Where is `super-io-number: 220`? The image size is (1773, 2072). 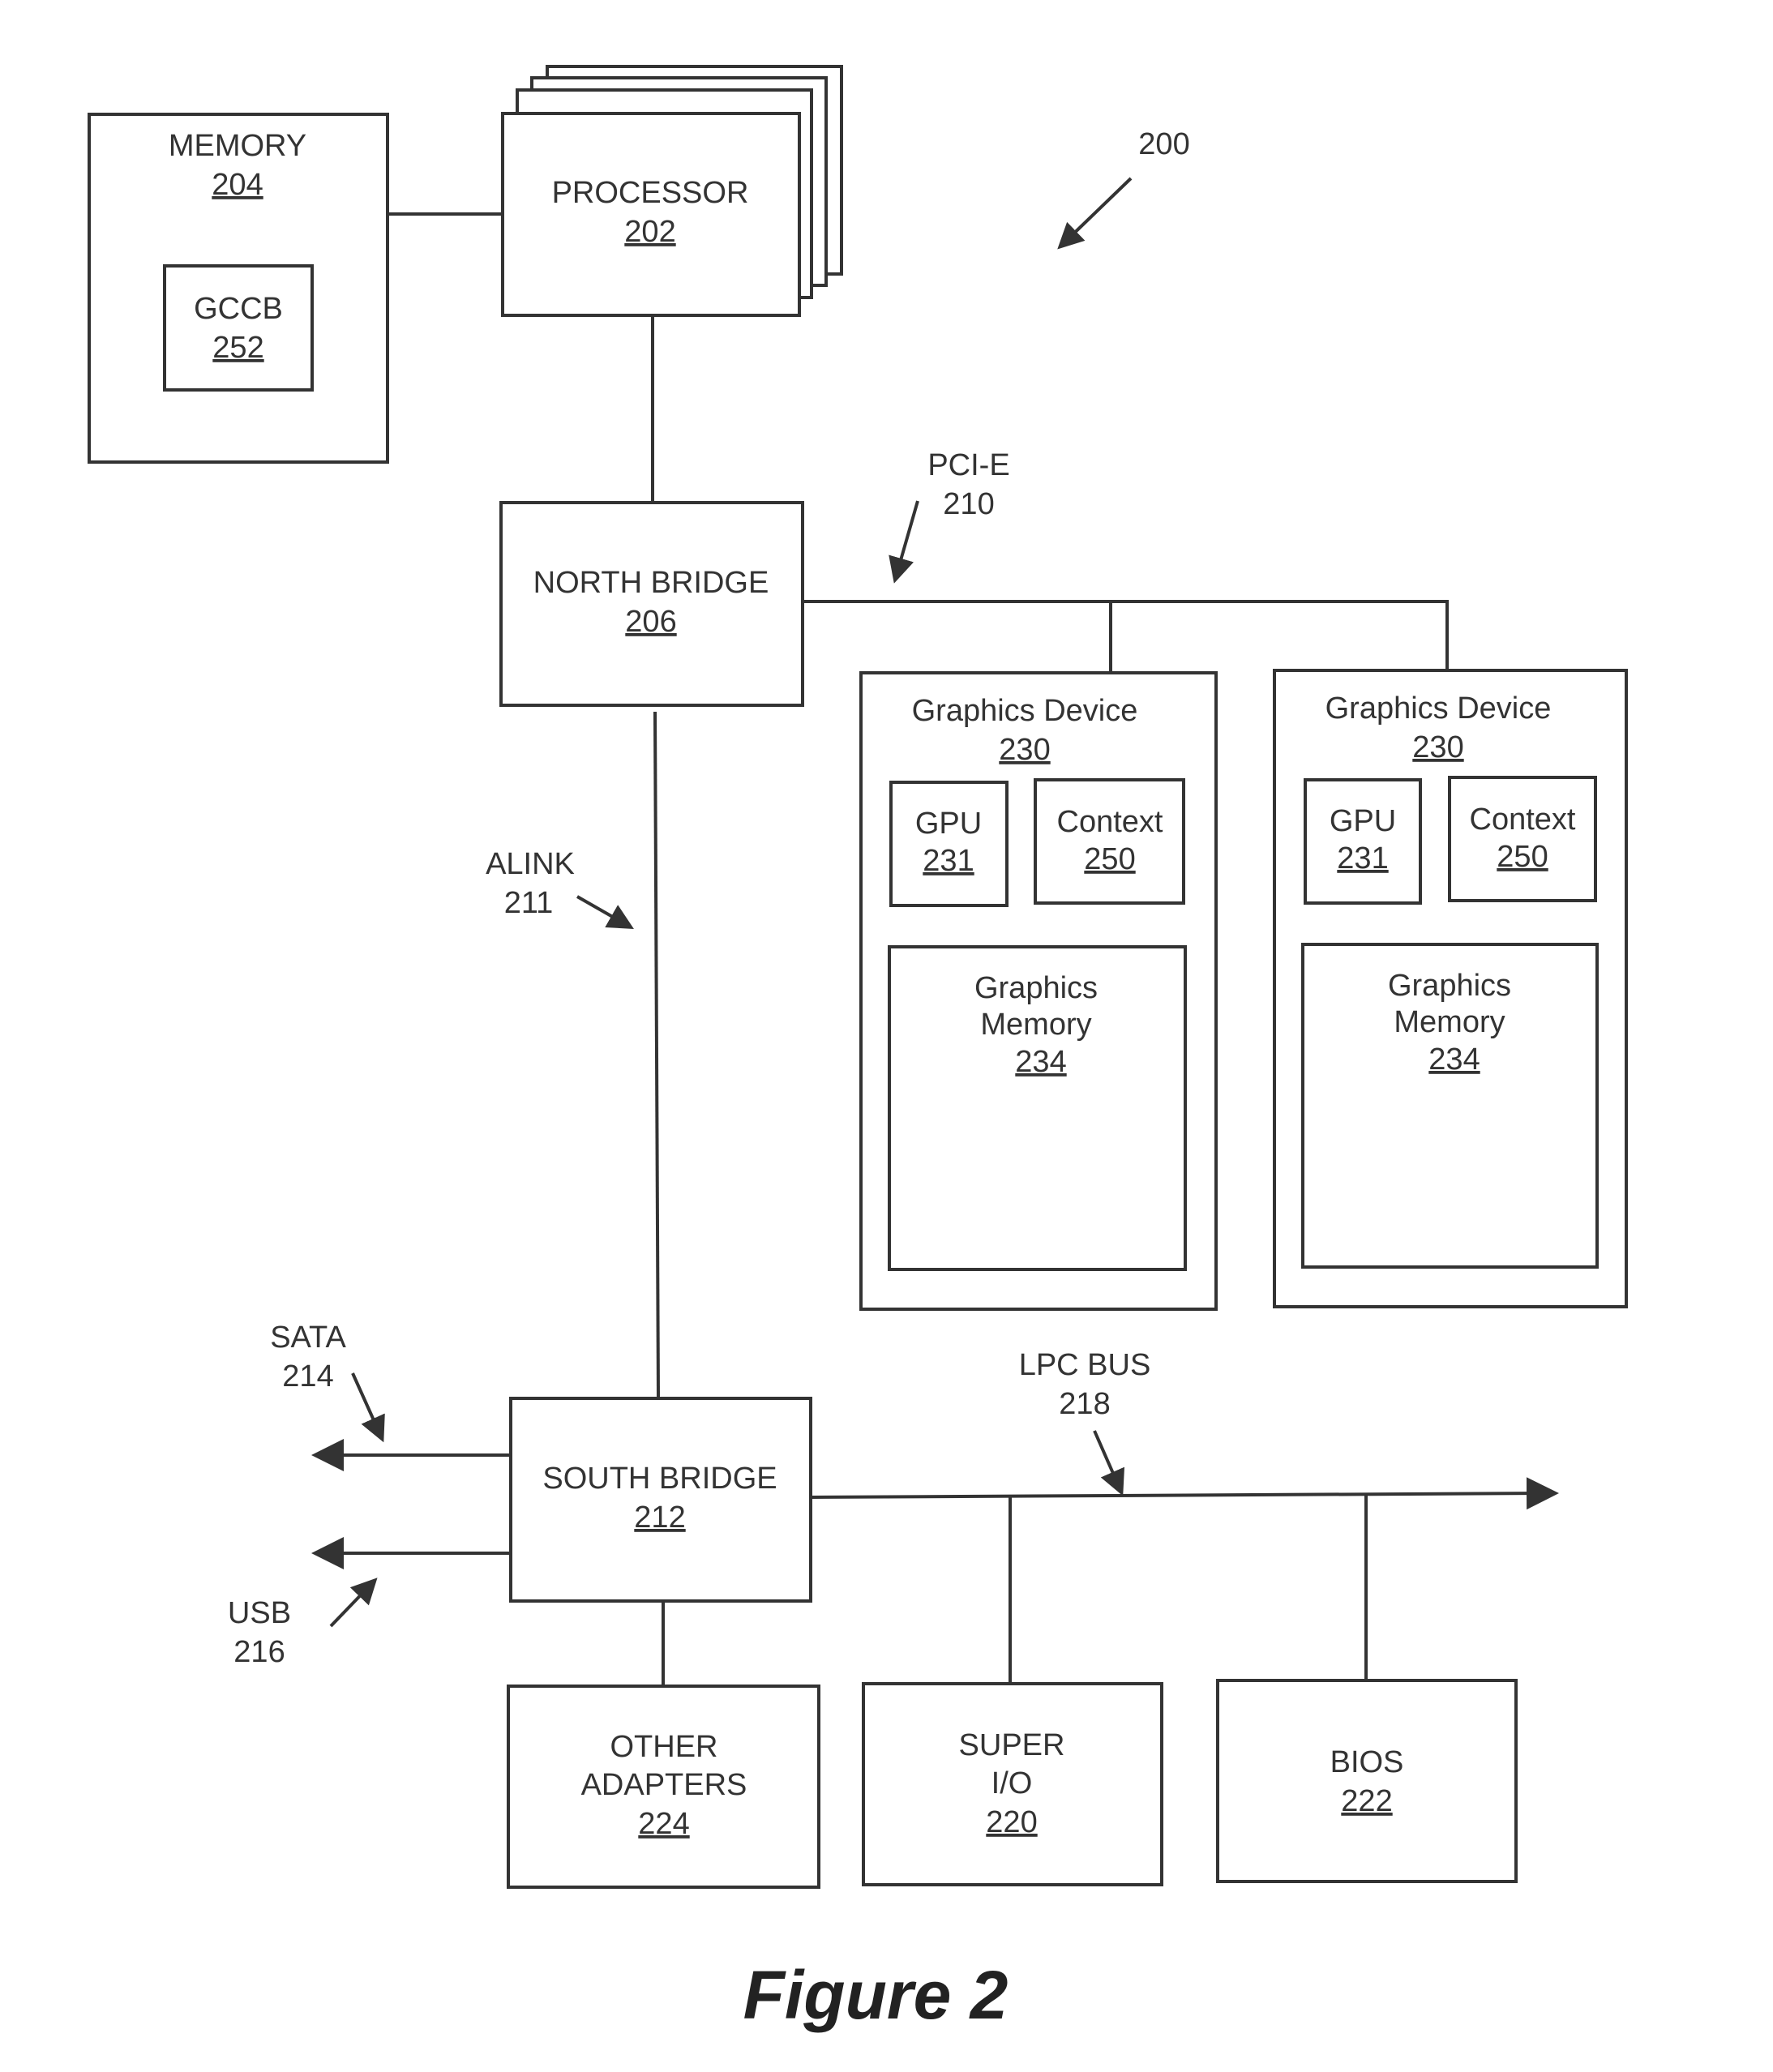 super-io-number: 220 is located at coordinates (1011, 1822).